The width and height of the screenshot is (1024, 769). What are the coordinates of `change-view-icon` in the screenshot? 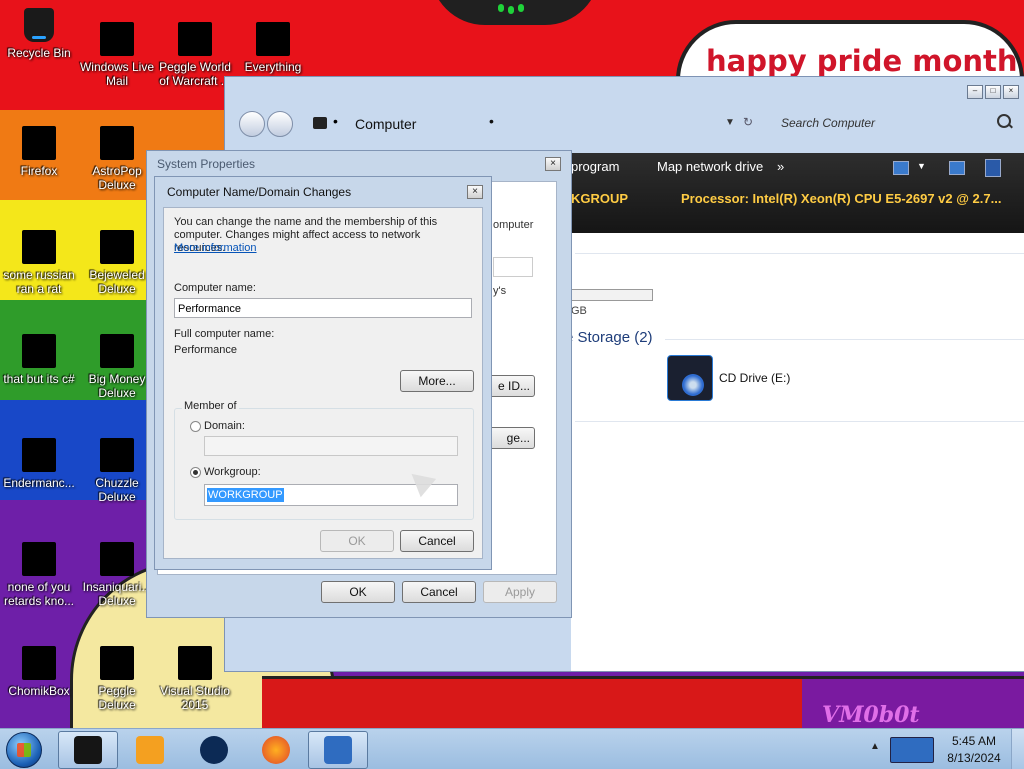 It's located at (901, 168).